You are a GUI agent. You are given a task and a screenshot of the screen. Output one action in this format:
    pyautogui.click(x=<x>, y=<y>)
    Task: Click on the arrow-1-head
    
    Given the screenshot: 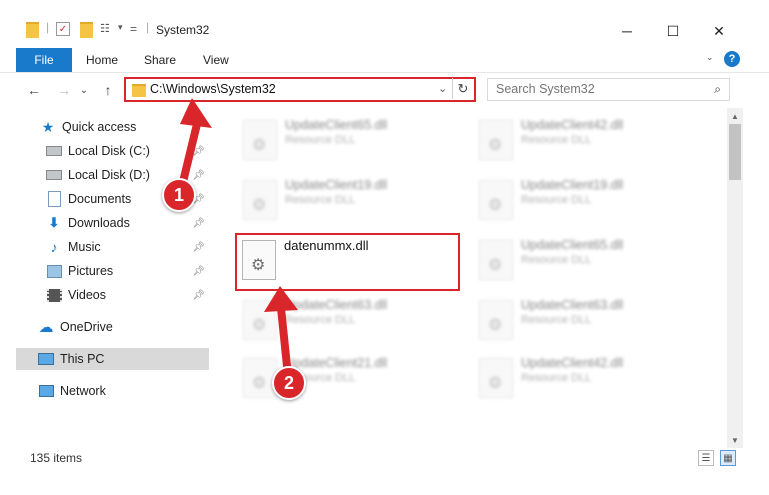 What is the action you would take?
    pyautogui.click(x=196, y=113)
    